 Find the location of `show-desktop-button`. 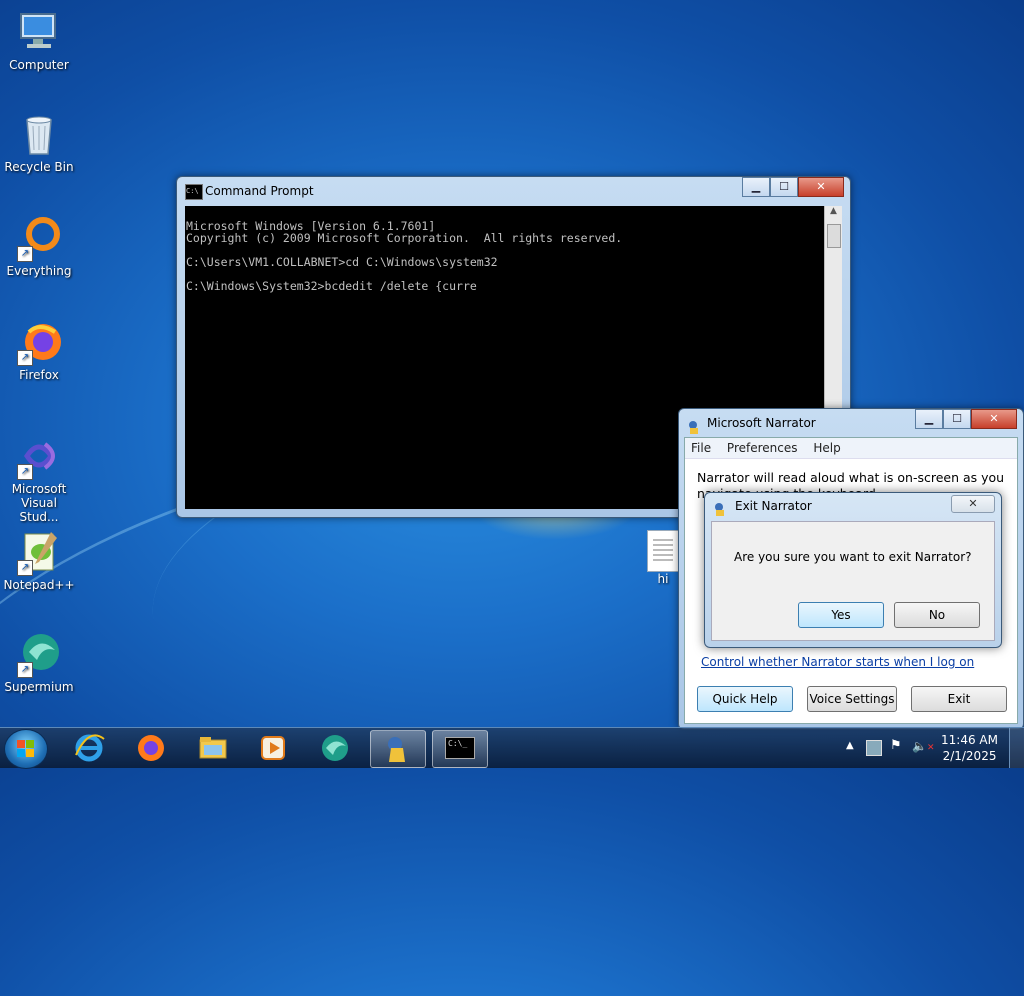

show-desktop-button is located at coordinates (1016, 748).